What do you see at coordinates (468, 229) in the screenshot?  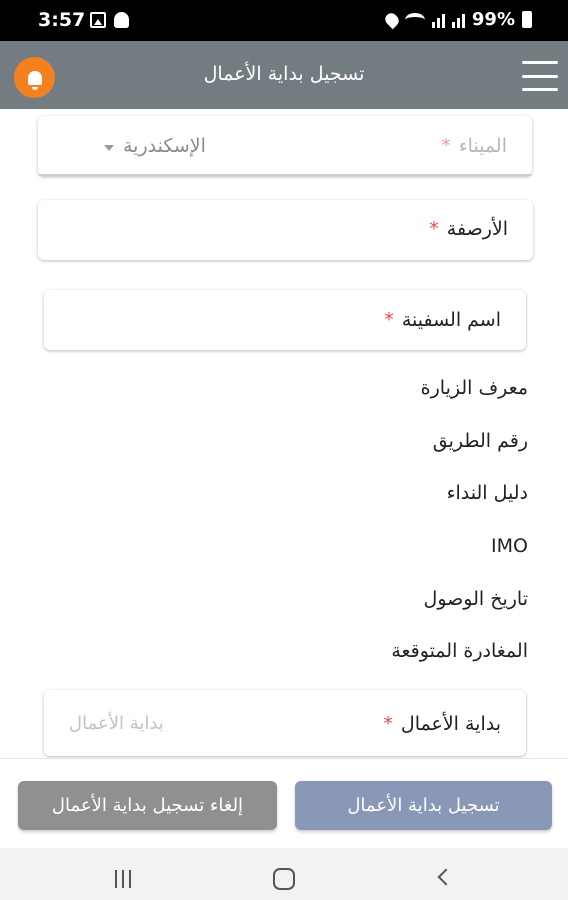 I see `berths-label: الأرصفة *` at bounding box center [468, 229].